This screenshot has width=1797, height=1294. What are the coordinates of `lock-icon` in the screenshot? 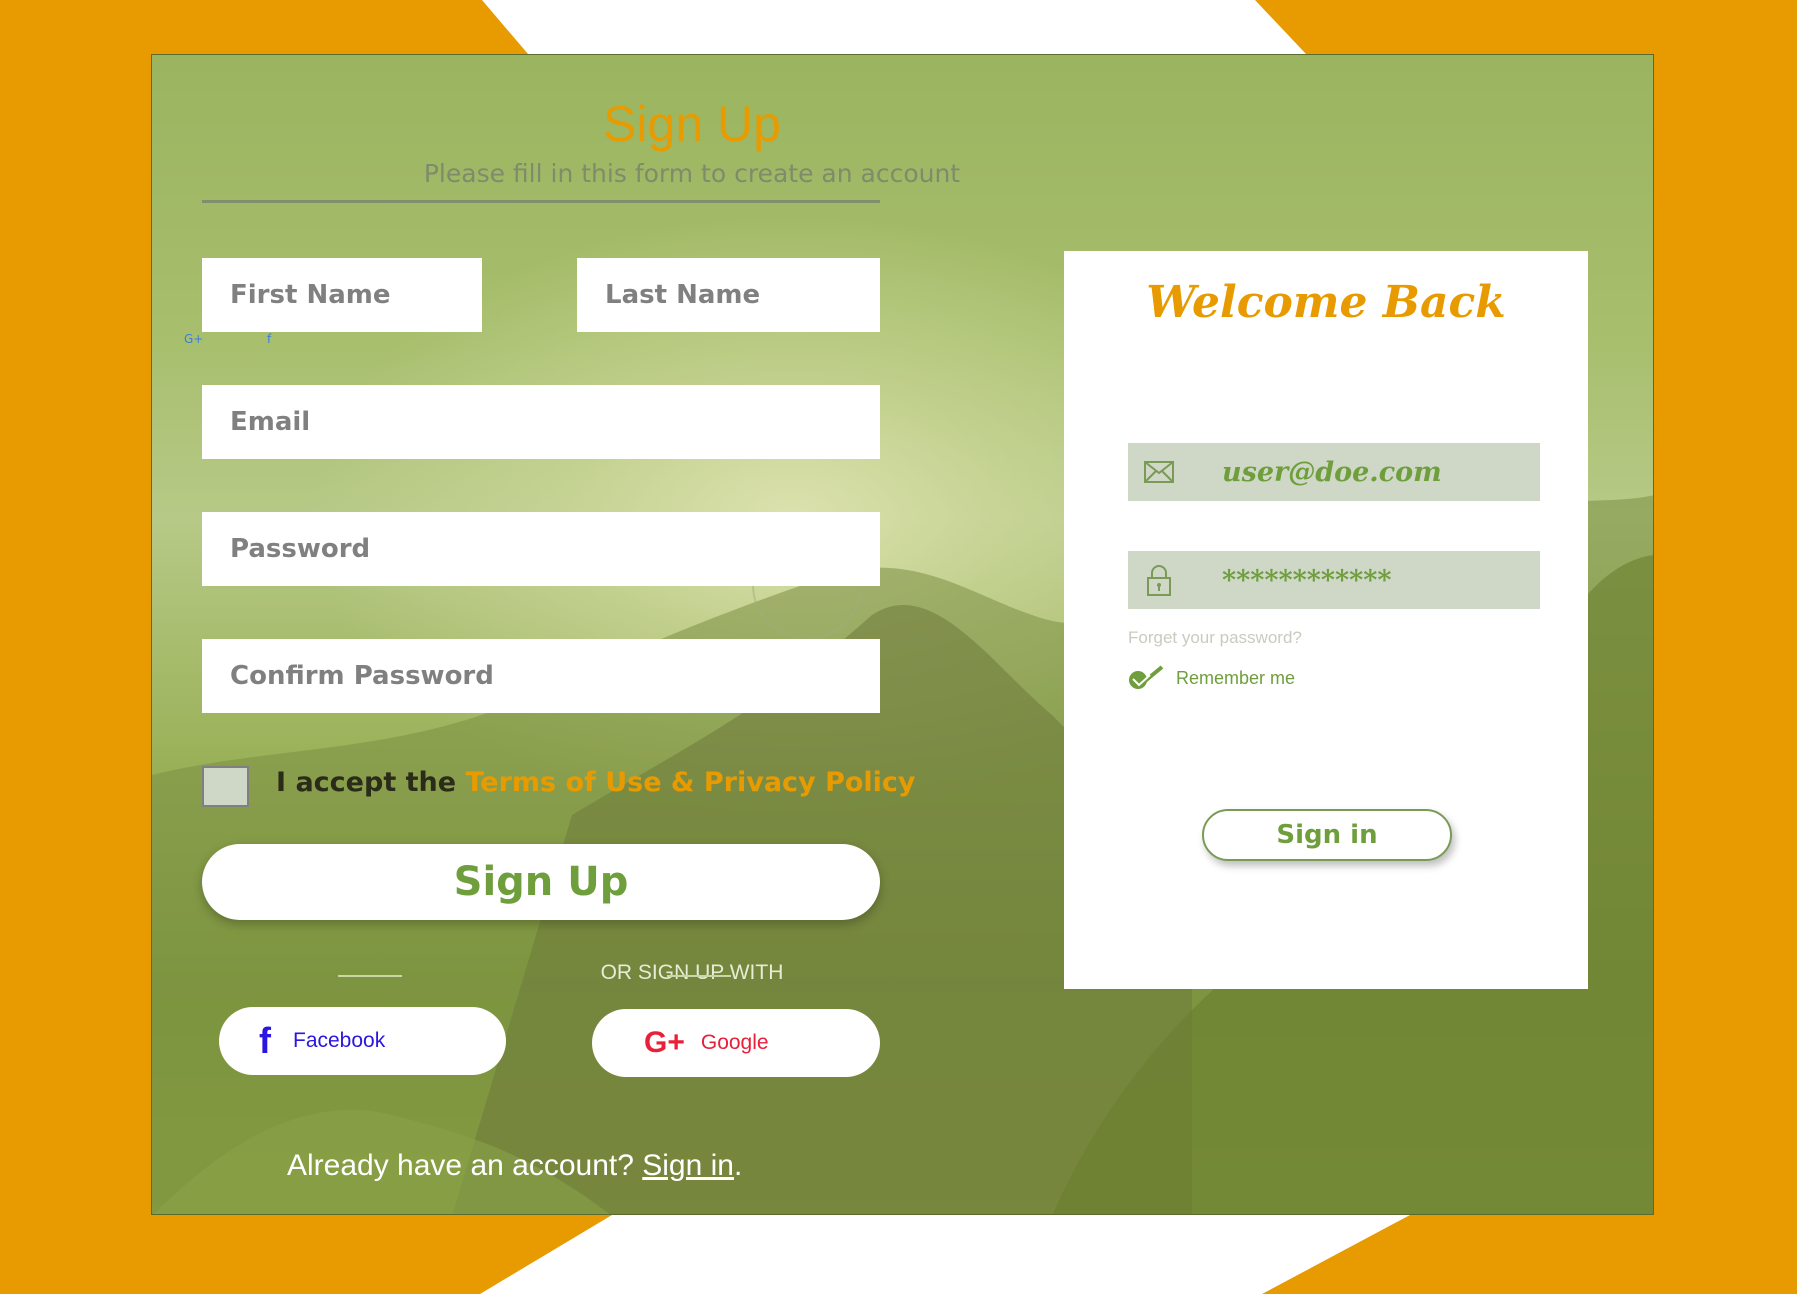 It's located at (1159, 580).